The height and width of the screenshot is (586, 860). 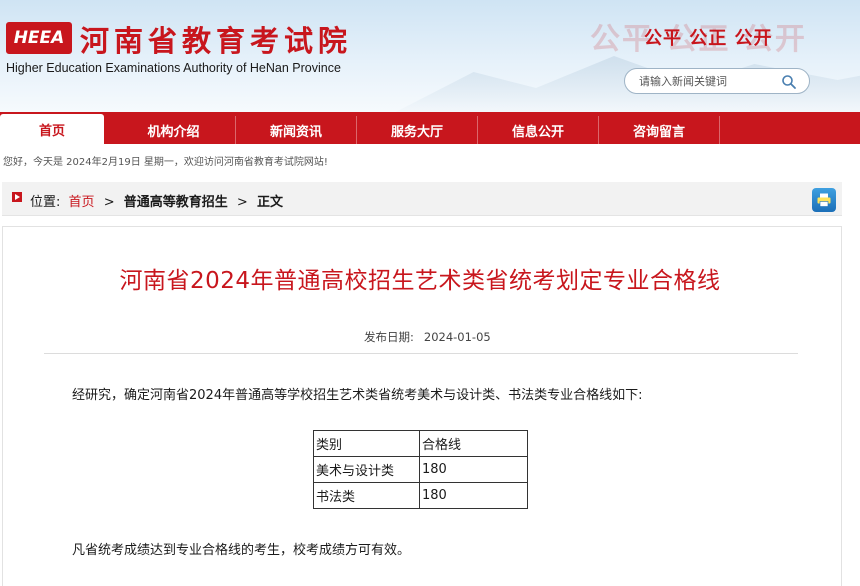 I want to click on nav-item-disclosure: 信息公开, so click(x=538, y=130).